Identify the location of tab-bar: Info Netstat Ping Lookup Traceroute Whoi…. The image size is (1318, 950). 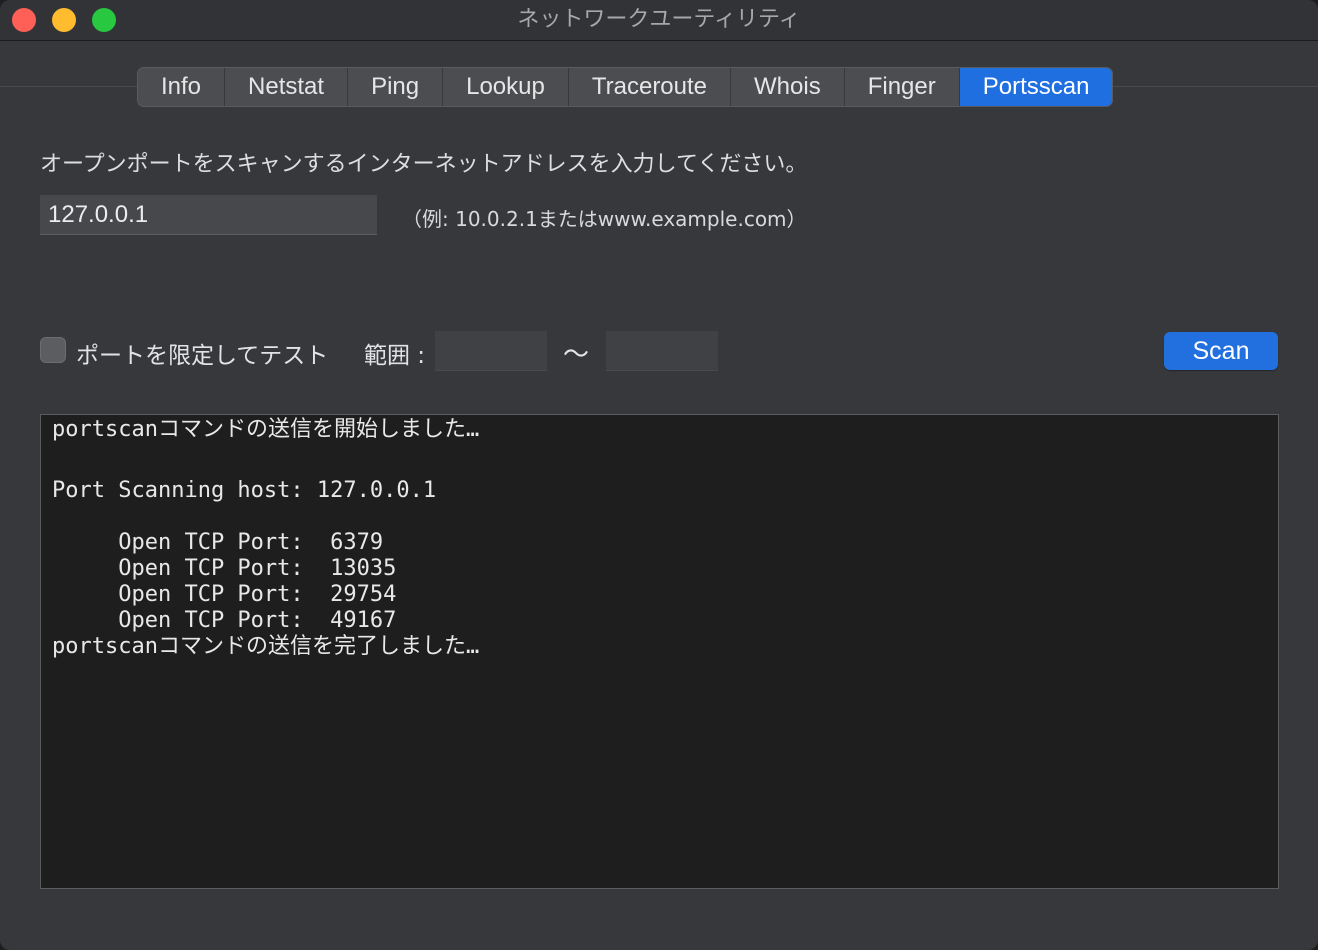
(625, 87).